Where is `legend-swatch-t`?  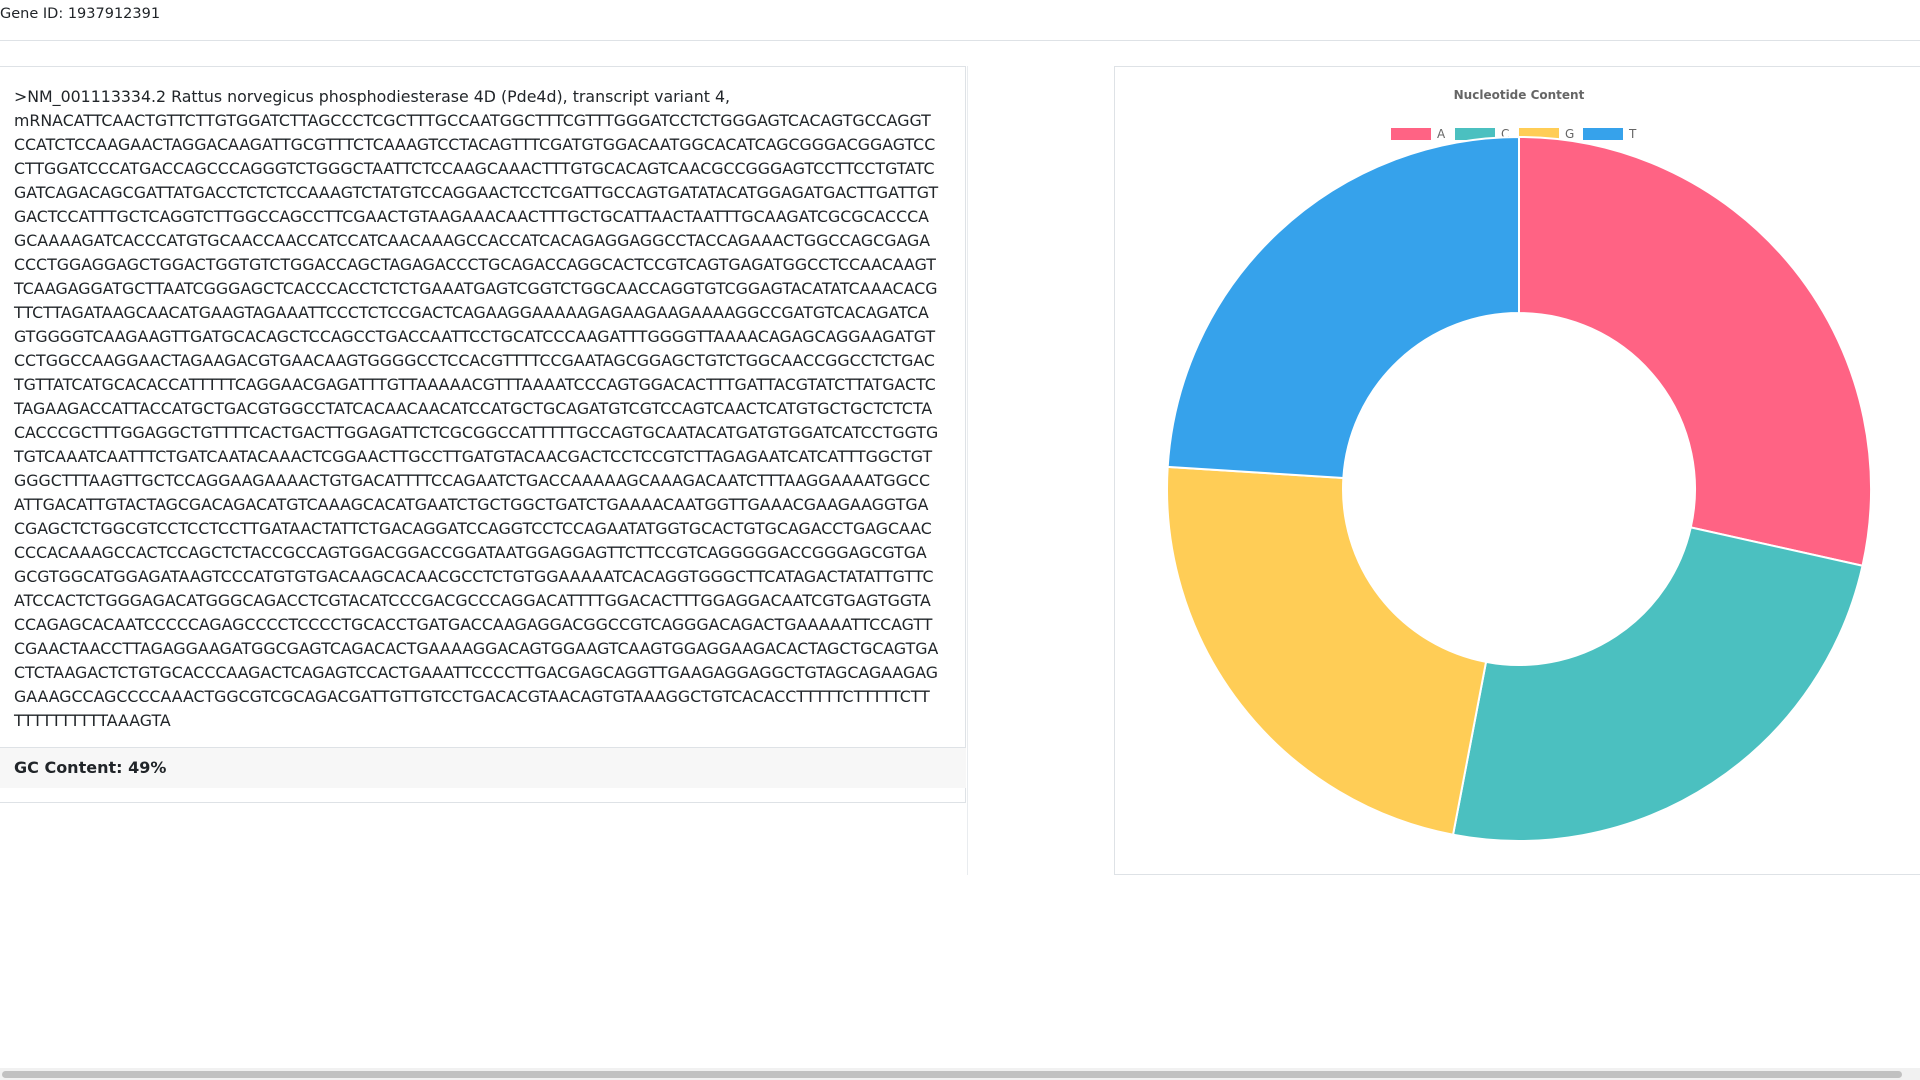
legend-swatch-t is located at coordinates (1603, 134).